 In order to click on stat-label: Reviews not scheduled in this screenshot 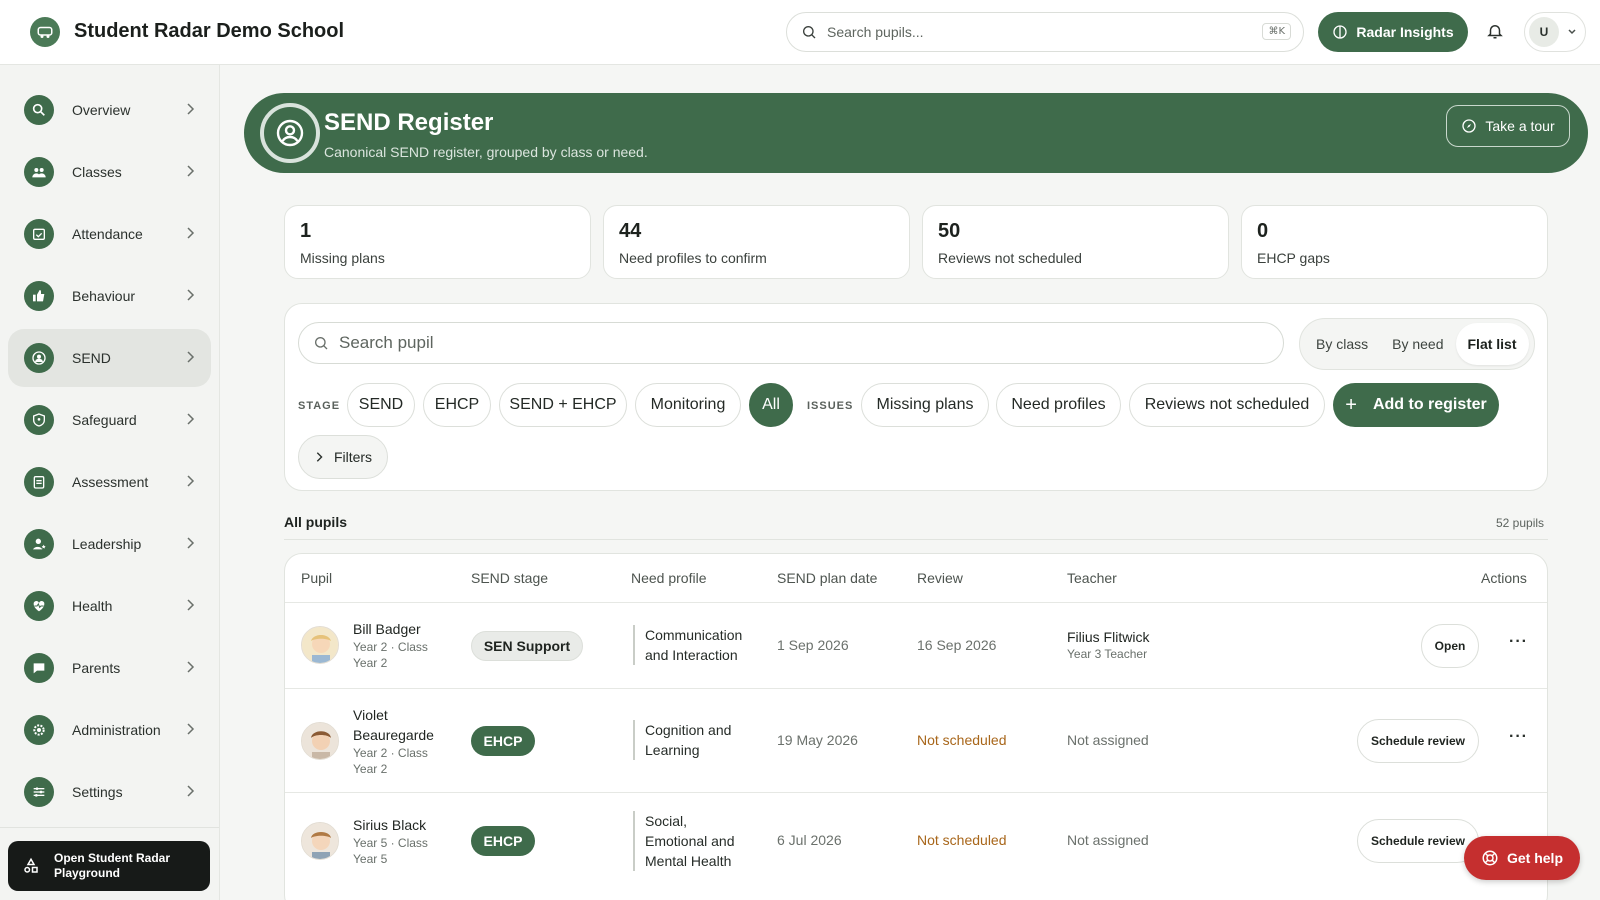, I will do `click(1010, 258)`.